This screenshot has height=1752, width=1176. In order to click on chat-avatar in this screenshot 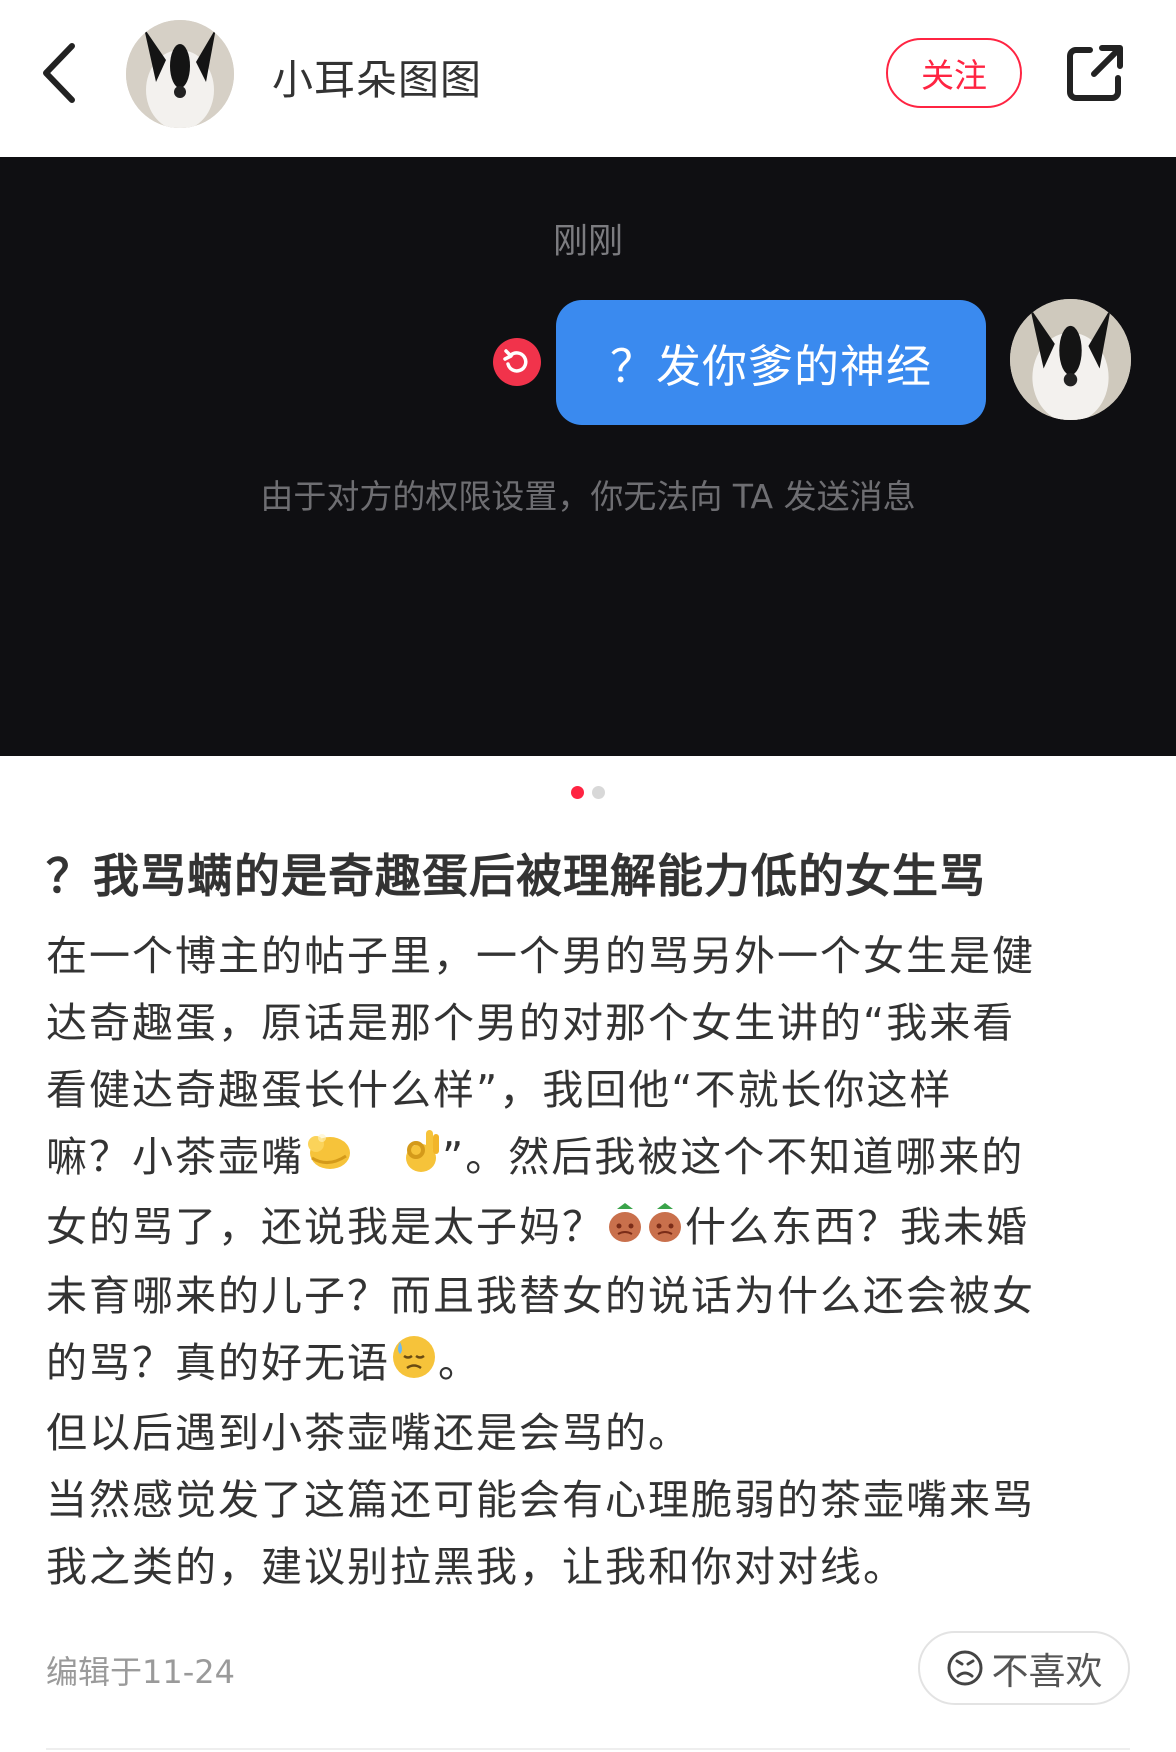, I will do `click(1070, 359)`.